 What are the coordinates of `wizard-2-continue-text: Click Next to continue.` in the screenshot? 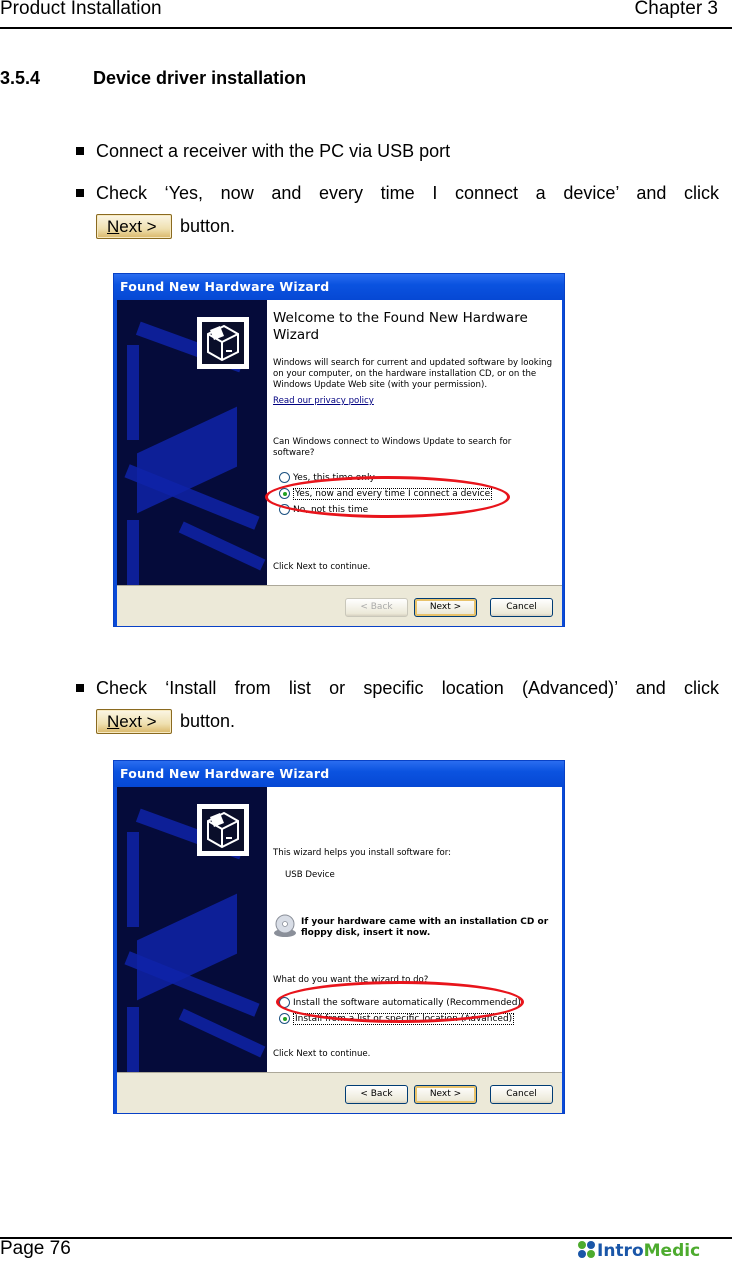 It's located at (322, 1054).